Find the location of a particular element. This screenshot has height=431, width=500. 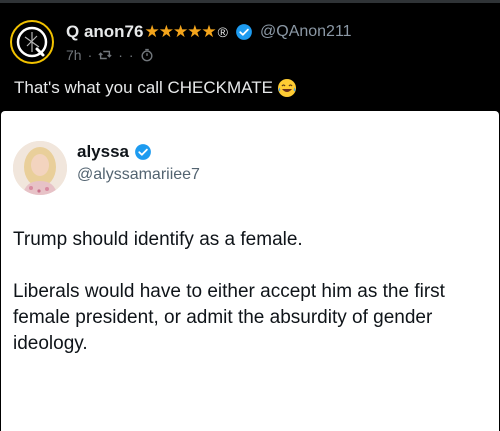

profile-photo-icon is located at coordinates (40, 168).